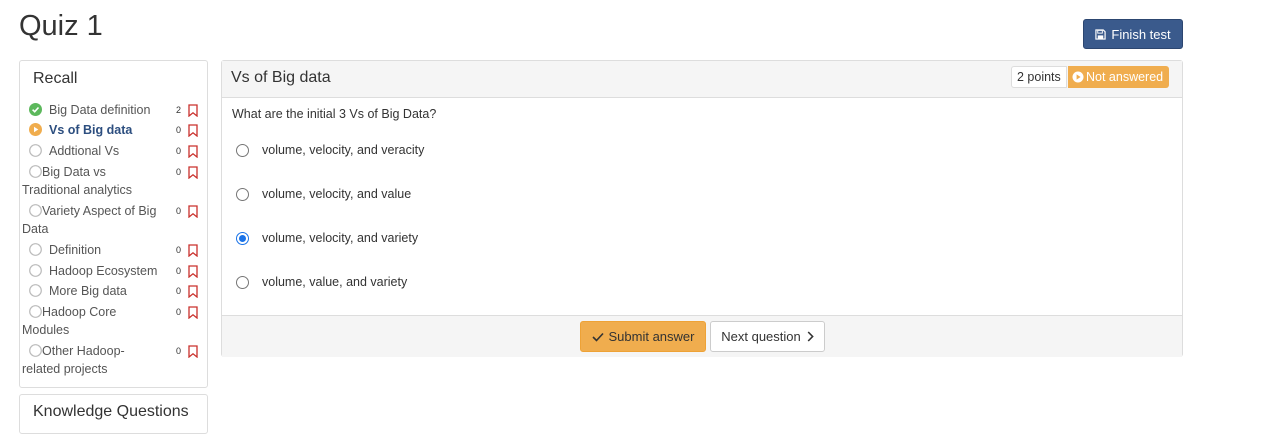  What do you see at coordinates (55, 78) in the screenshot?
I see `sidebar-title: Recall` at bounding box center [55, 78].